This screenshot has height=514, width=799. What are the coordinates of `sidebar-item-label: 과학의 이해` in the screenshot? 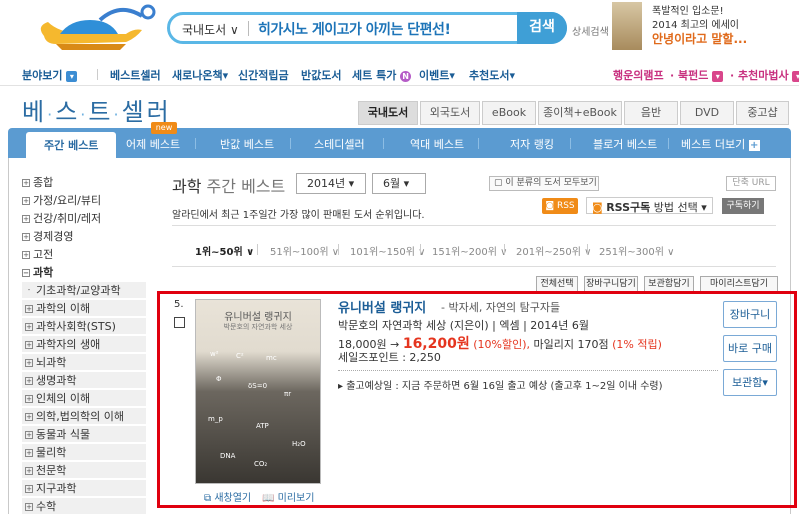 It's located at (63, 308).